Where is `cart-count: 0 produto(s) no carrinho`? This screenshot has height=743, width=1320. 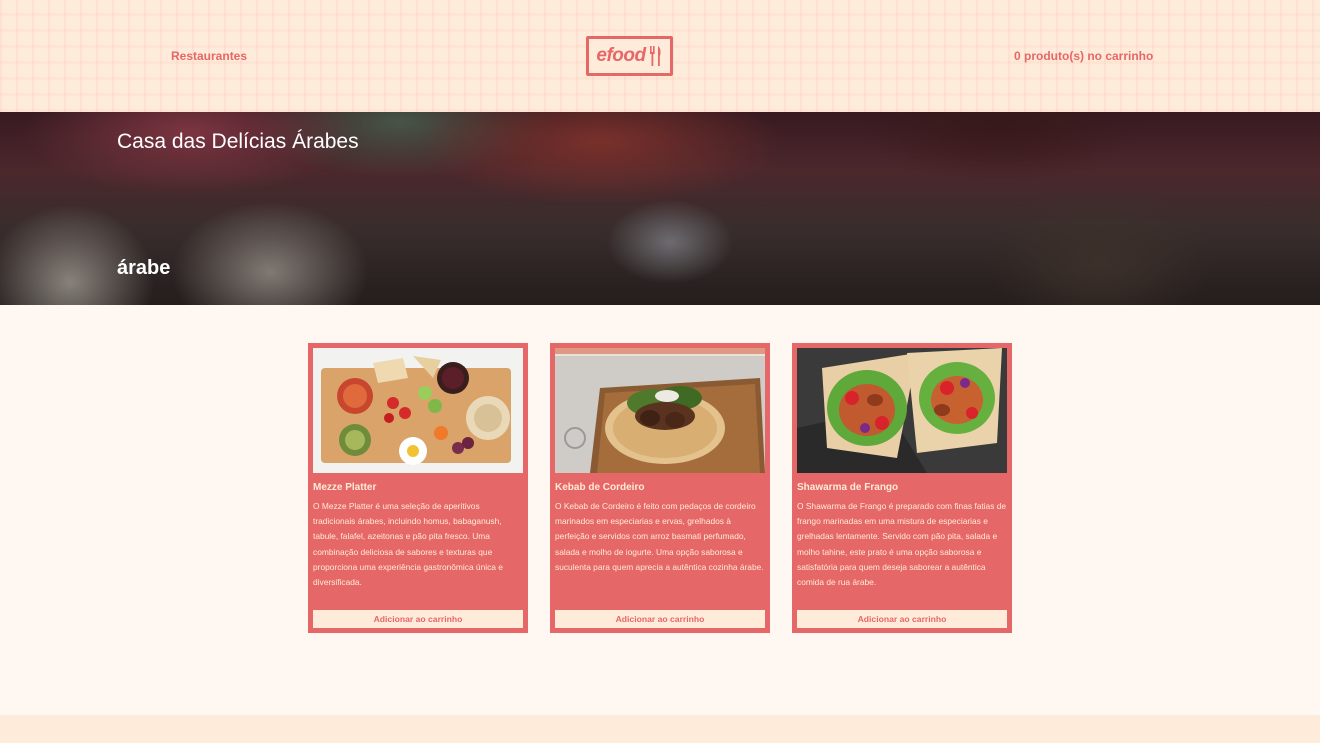
cart-count: 0 produto(s) no carrinho is located at coordinates (1083, 56).